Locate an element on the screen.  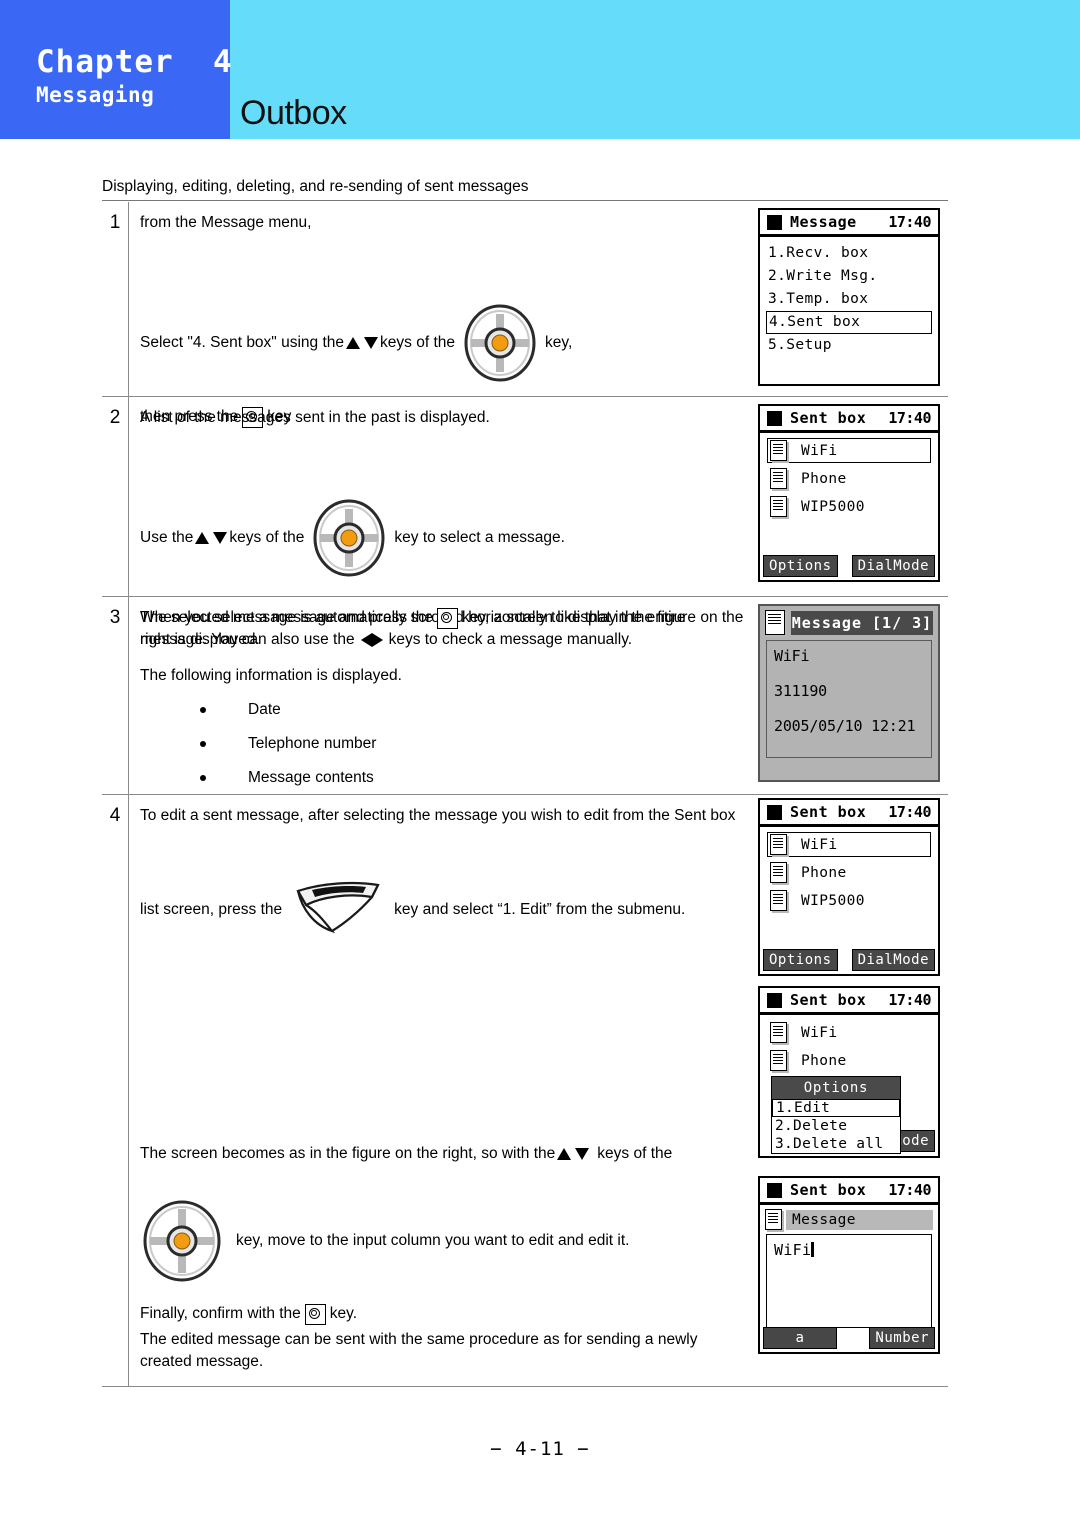
message-text-input: WiFi is located at coordinates (849, 1281).